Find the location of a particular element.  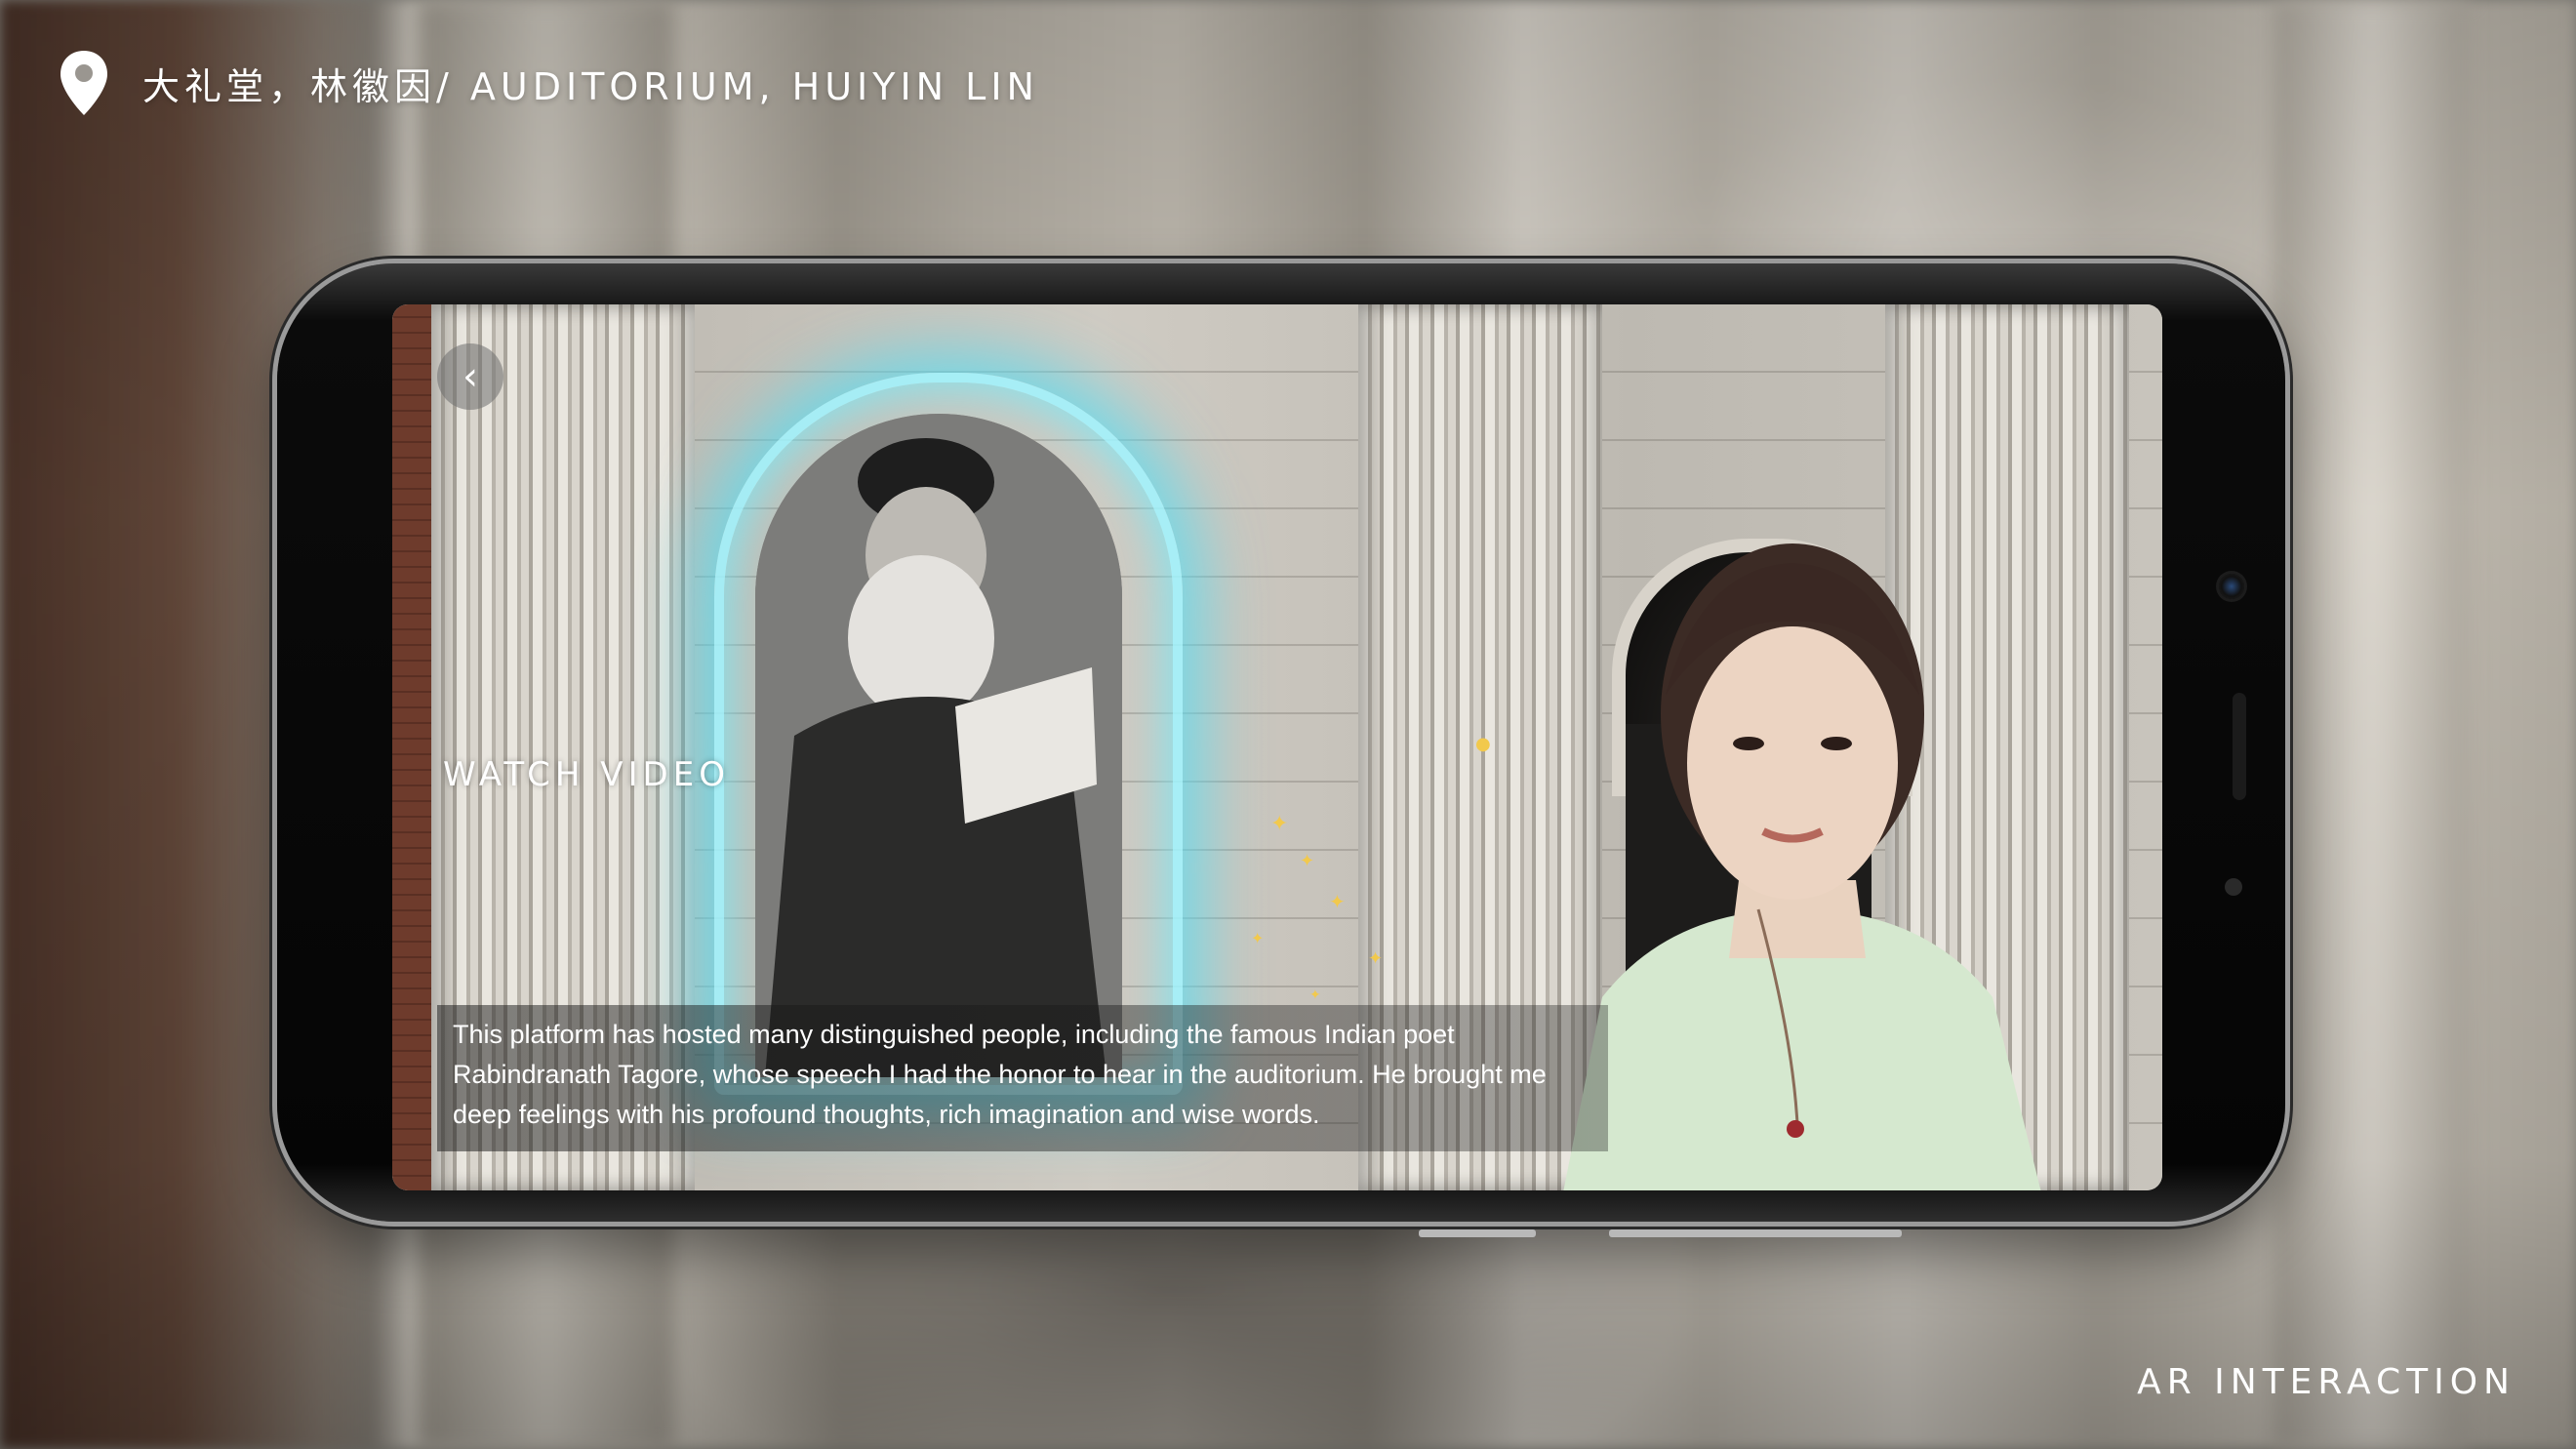

section-caption: AR INTERACTION is located at coordinates (2326, 1382).